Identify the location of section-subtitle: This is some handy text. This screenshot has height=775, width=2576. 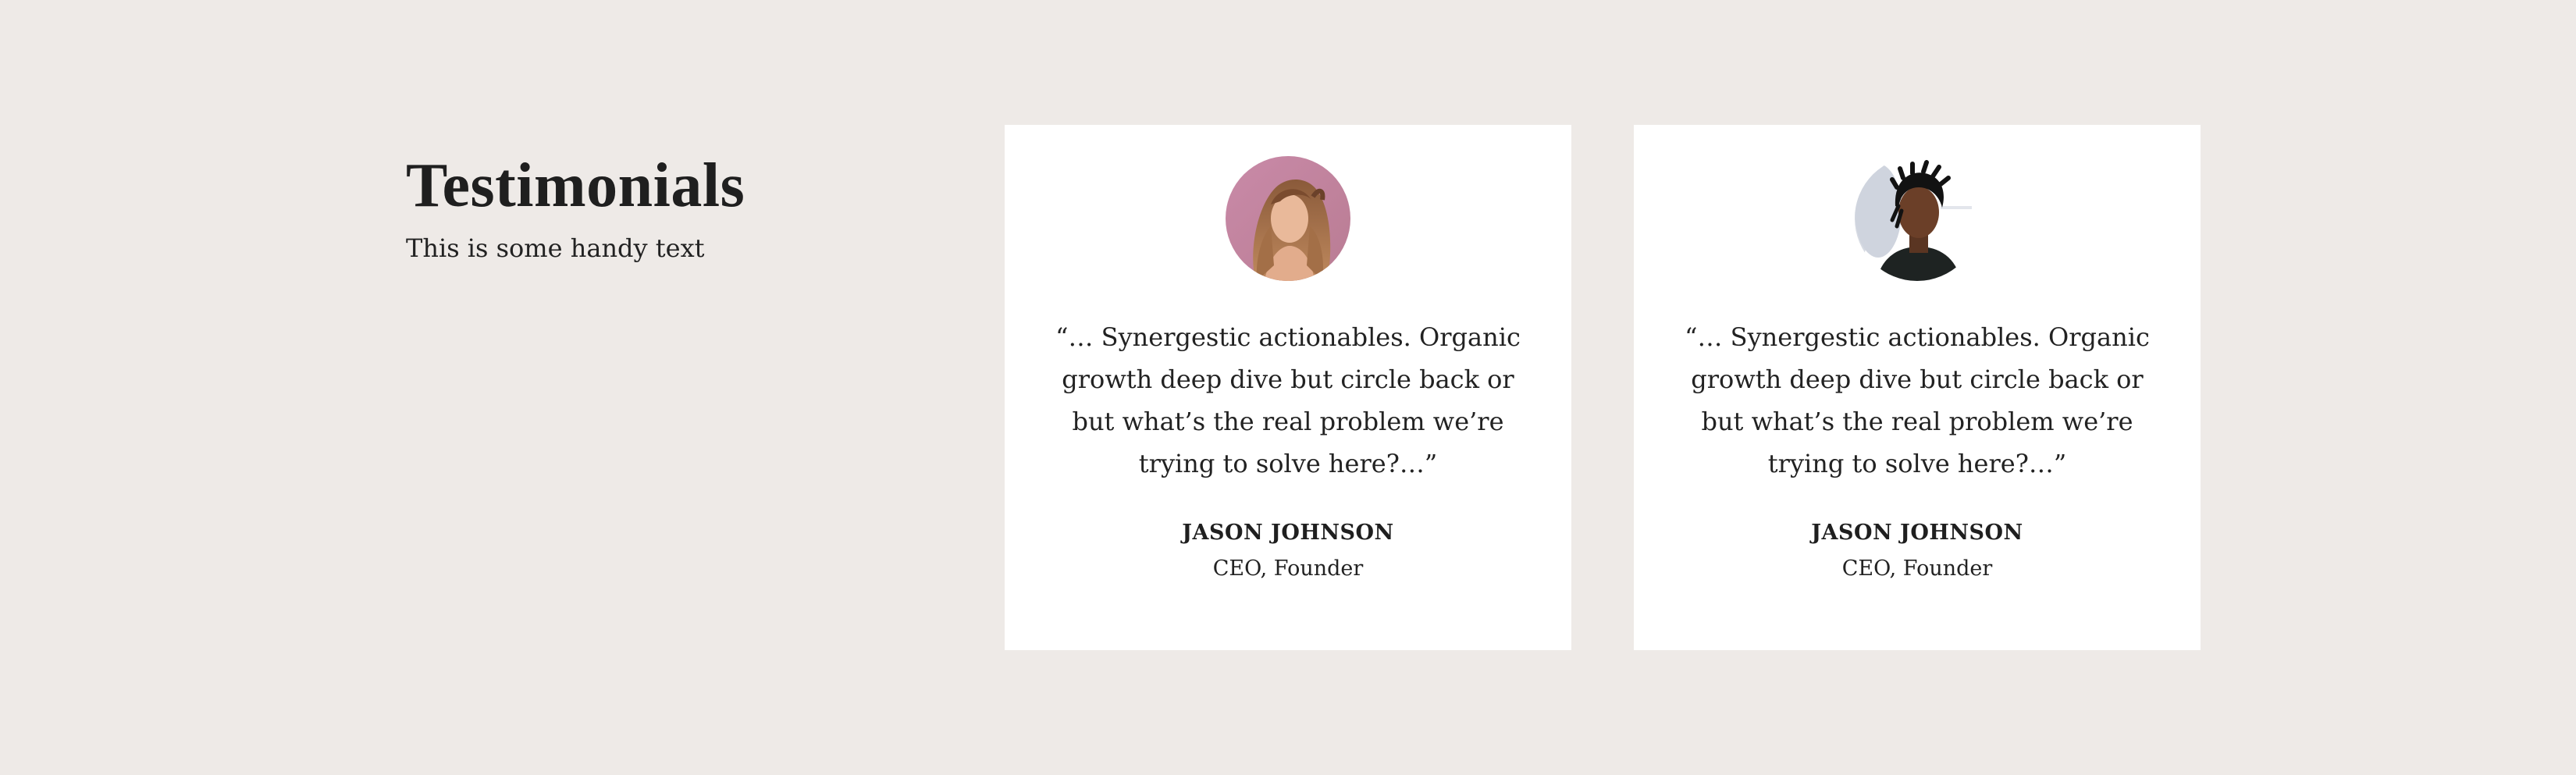
(555, 248).